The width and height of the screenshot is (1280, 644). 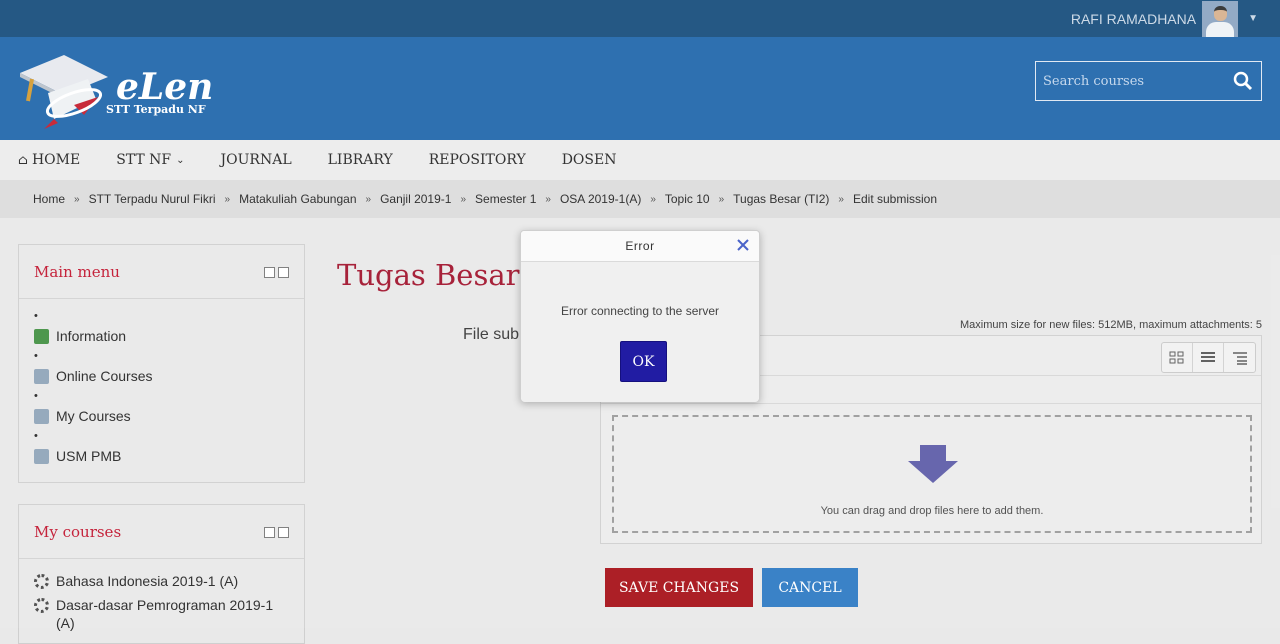 I want to click on ok-button: OK, so click(x=643, y=361).